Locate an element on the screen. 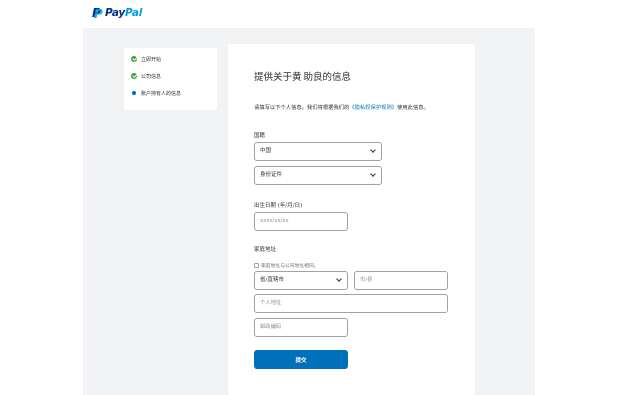  nationality-value: 中国 is located at coordinates (266, 151).